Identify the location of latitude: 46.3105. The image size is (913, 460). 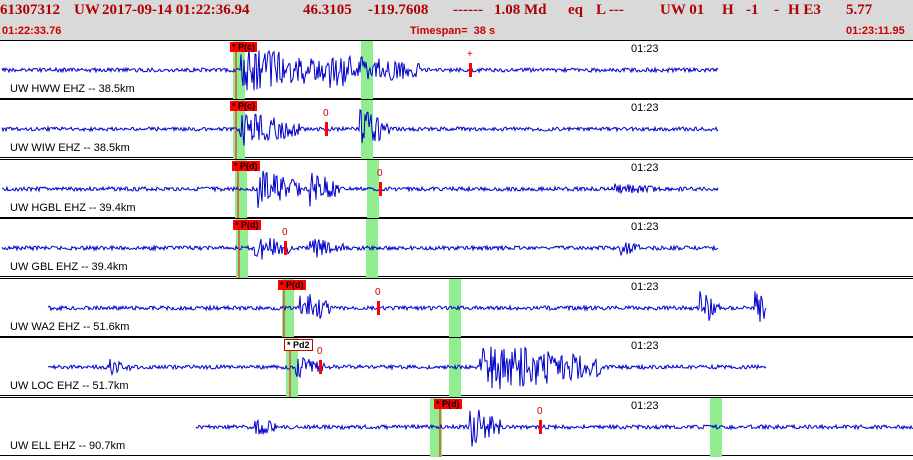
(327, 10).